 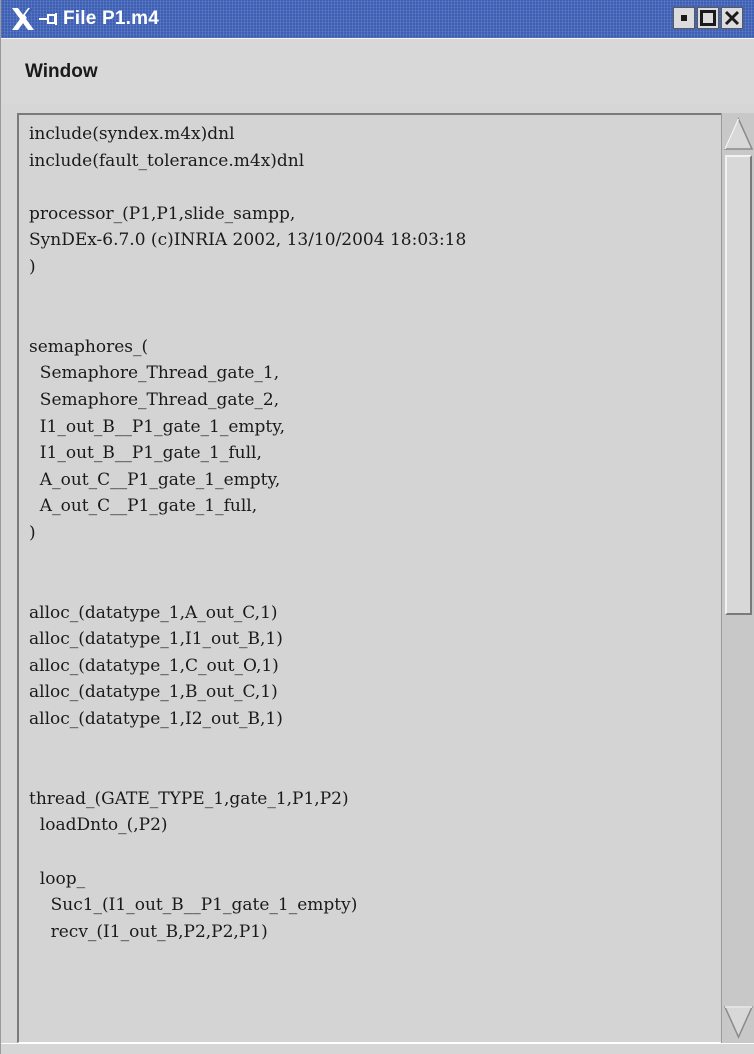 I want to click on pin-icon, so click(x=48, y=19).